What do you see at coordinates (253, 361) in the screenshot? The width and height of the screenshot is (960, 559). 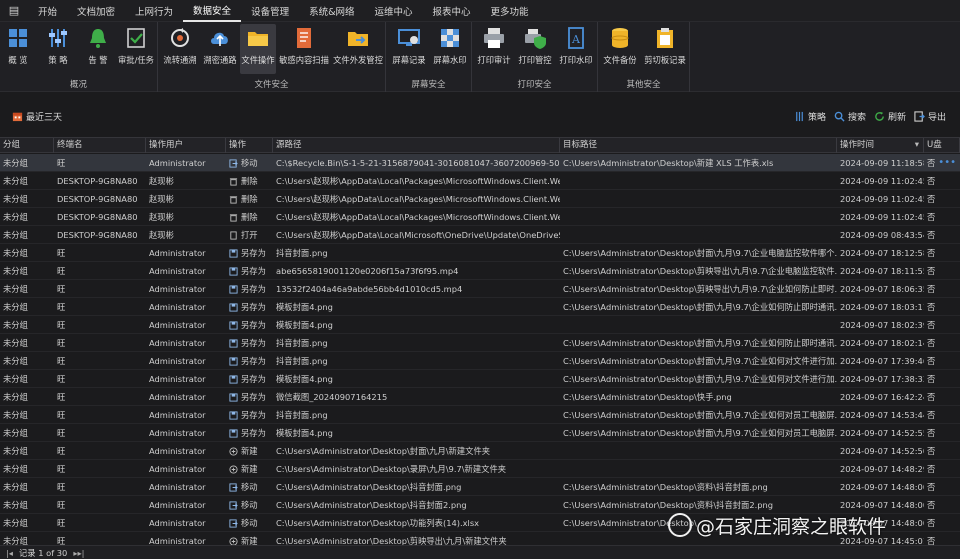 I see `operation-label: 另存为` at bounding box center [253, 361].